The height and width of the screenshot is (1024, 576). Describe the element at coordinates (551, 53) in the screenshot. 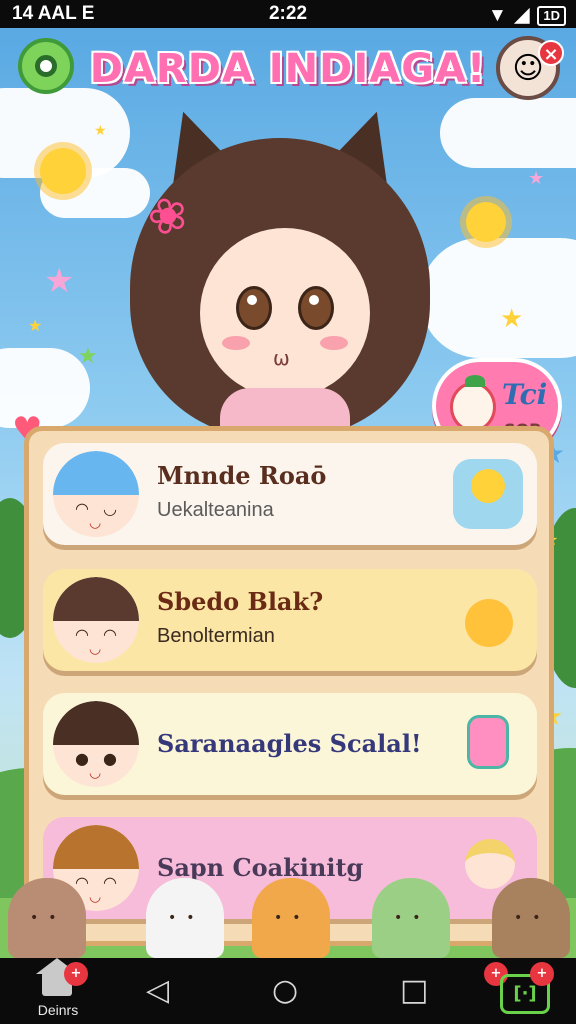

I see `close-icon: ×` at that location.